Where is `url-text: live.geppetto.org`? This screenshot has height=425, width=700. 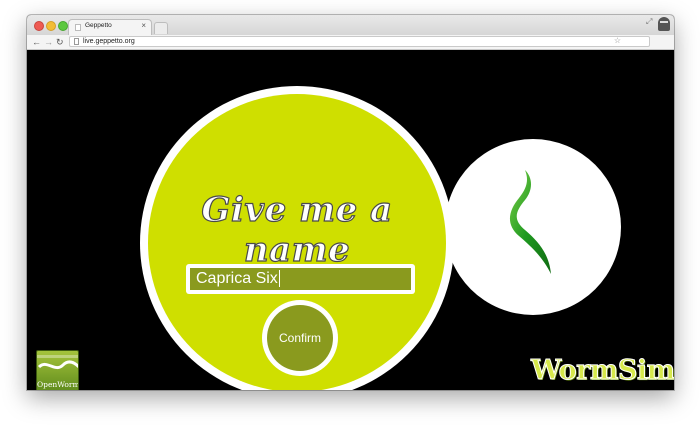
url-text: live.geppetto.org is located at coordinates (109, 41).